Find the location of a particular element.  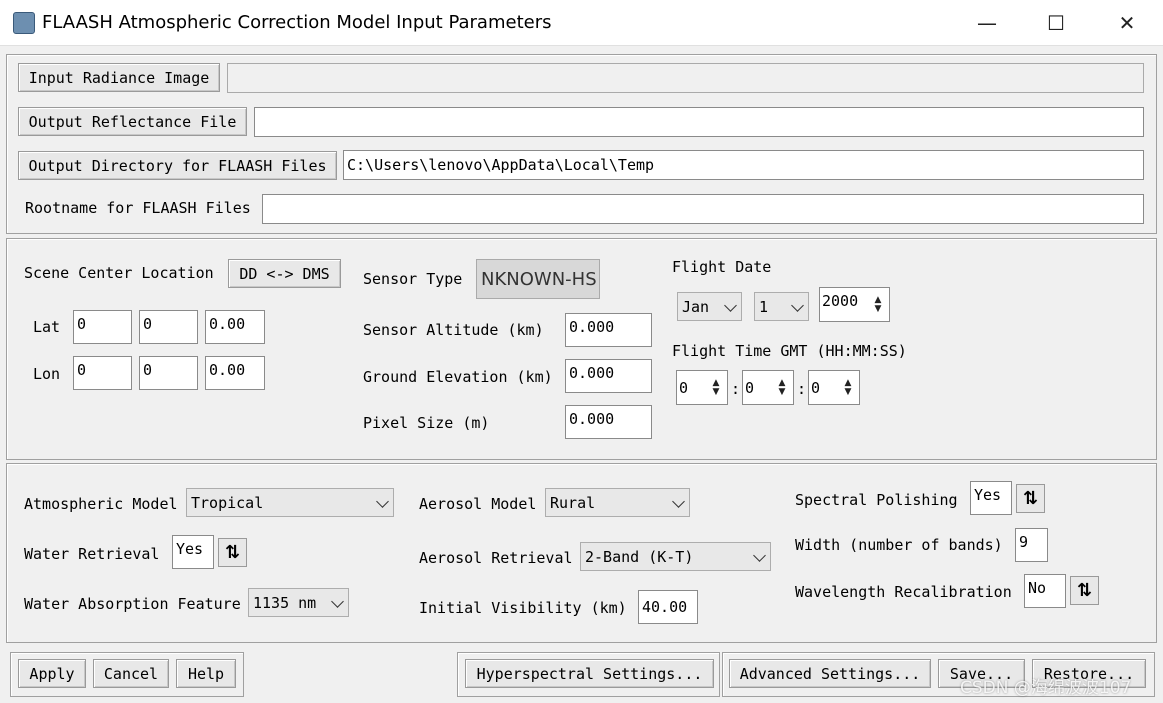

wavelength-recalibration-label: Wavelength Recalibration is located at coordinates (903, 592).